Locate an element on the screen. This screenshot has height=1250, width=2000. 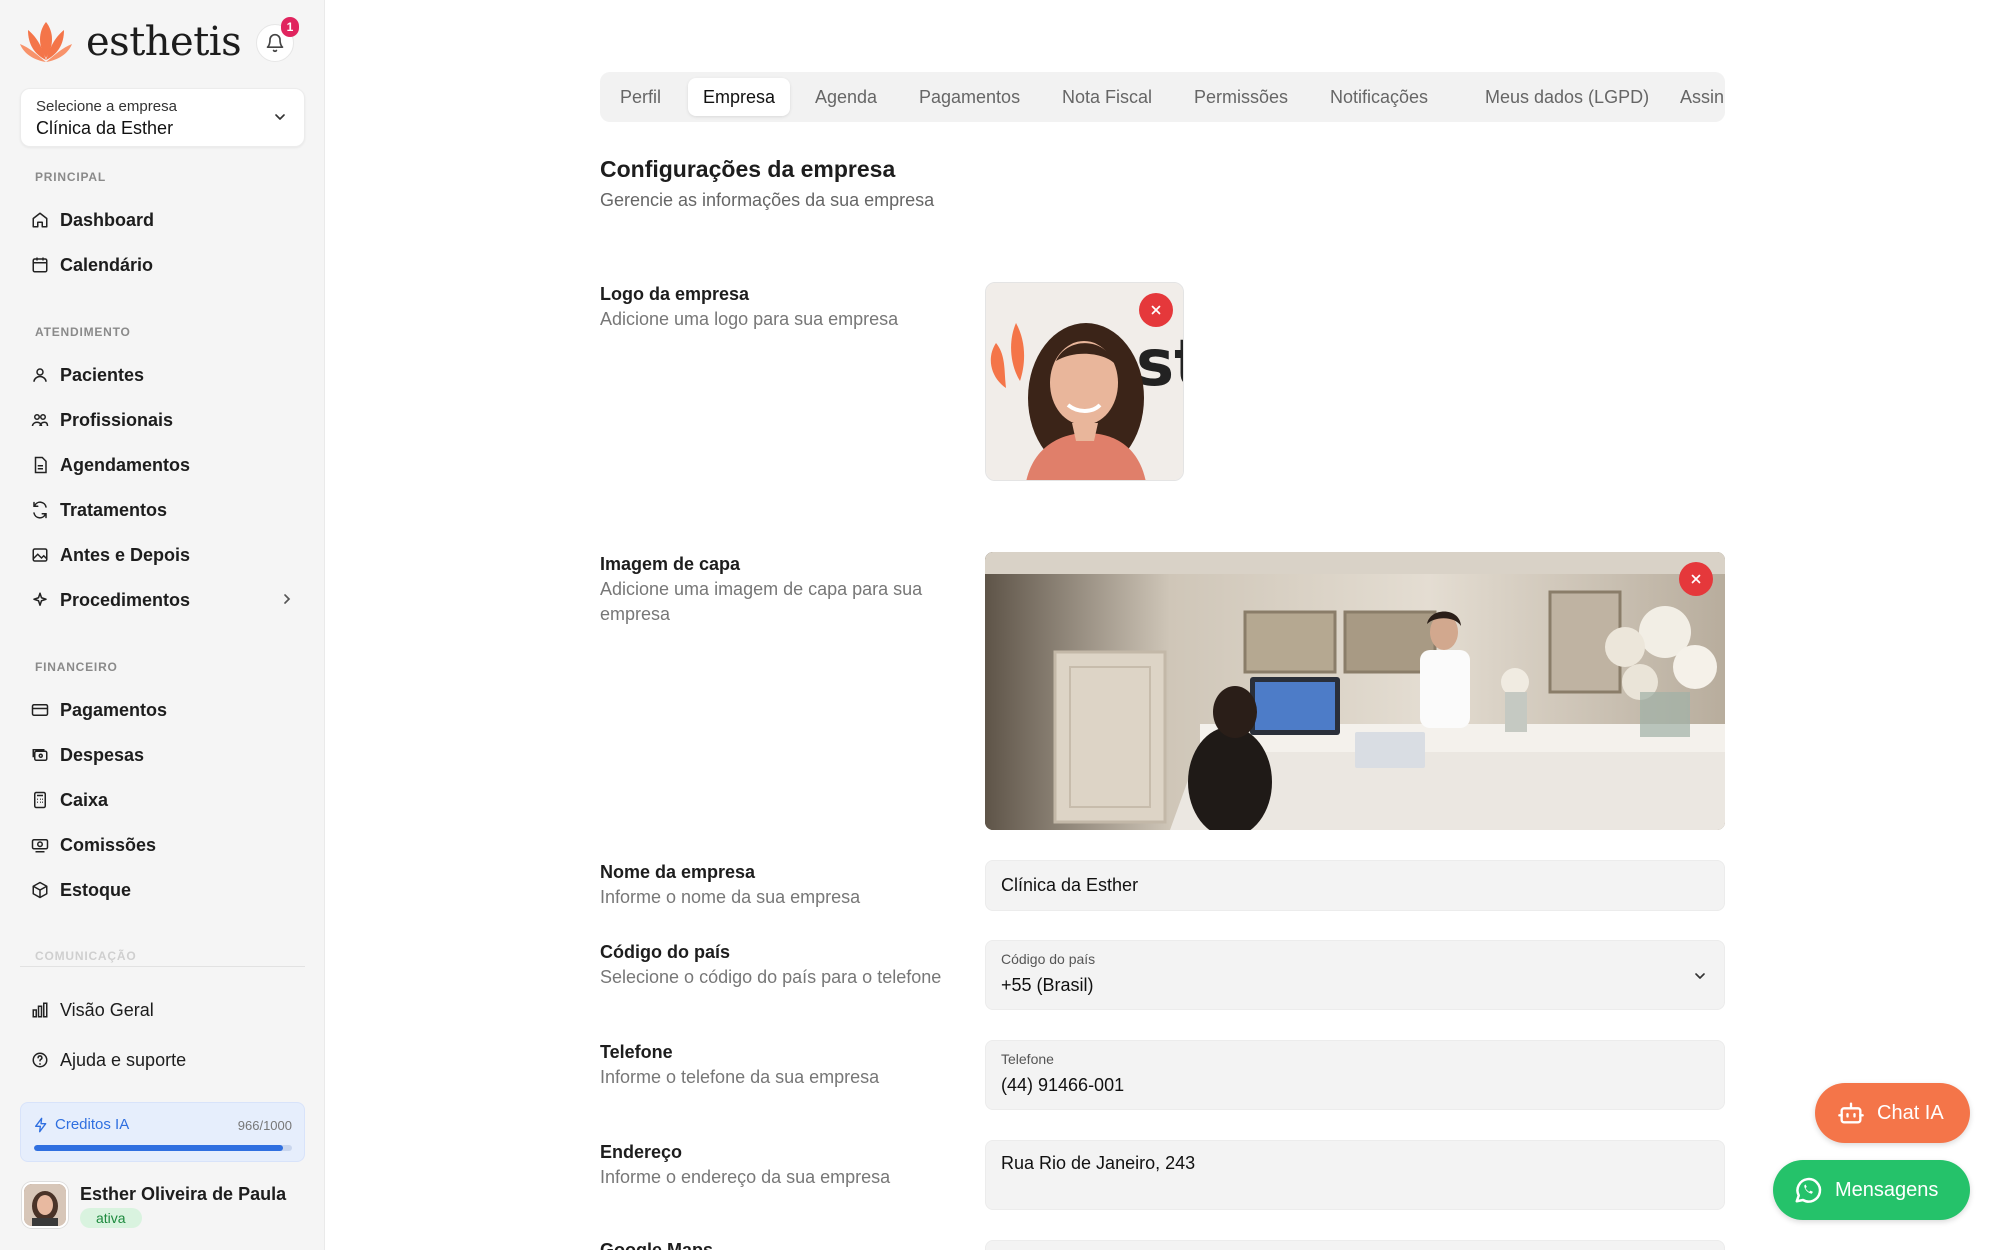
tab-perfil: Perfil is located at coordinates (640, 97).